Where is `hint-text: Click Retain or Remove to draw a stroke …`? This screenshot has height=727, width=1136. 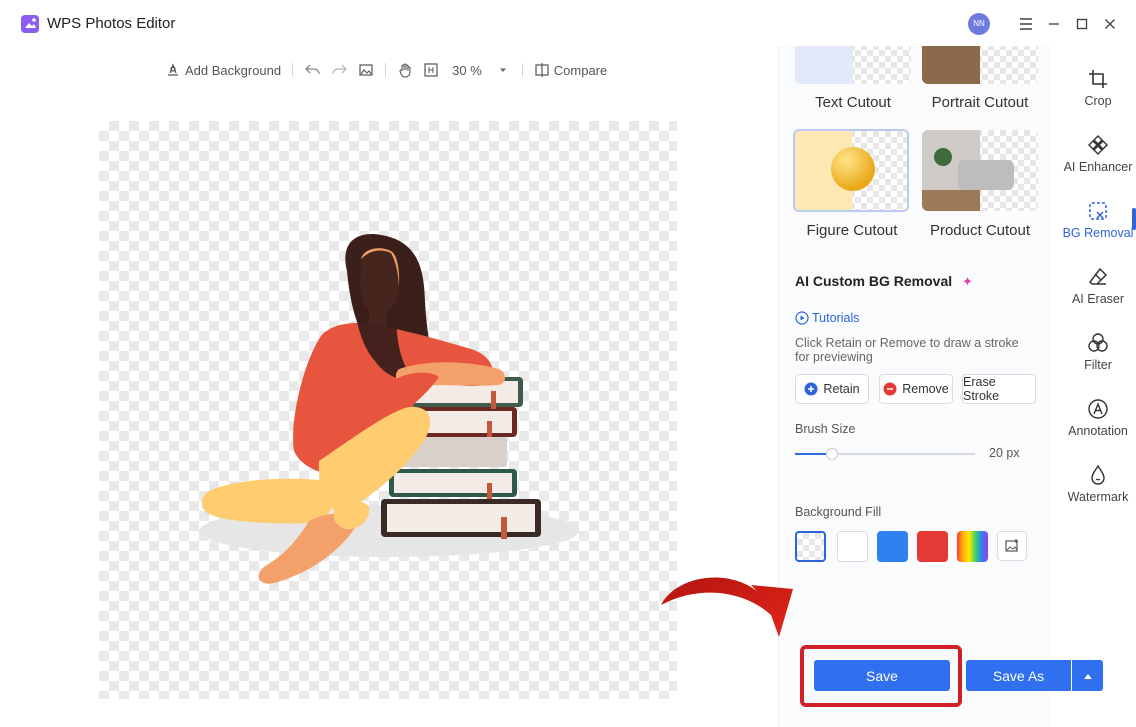 hint-text: Click Retain or Remove to draw a stroke … is located at coordinates (907, 350).